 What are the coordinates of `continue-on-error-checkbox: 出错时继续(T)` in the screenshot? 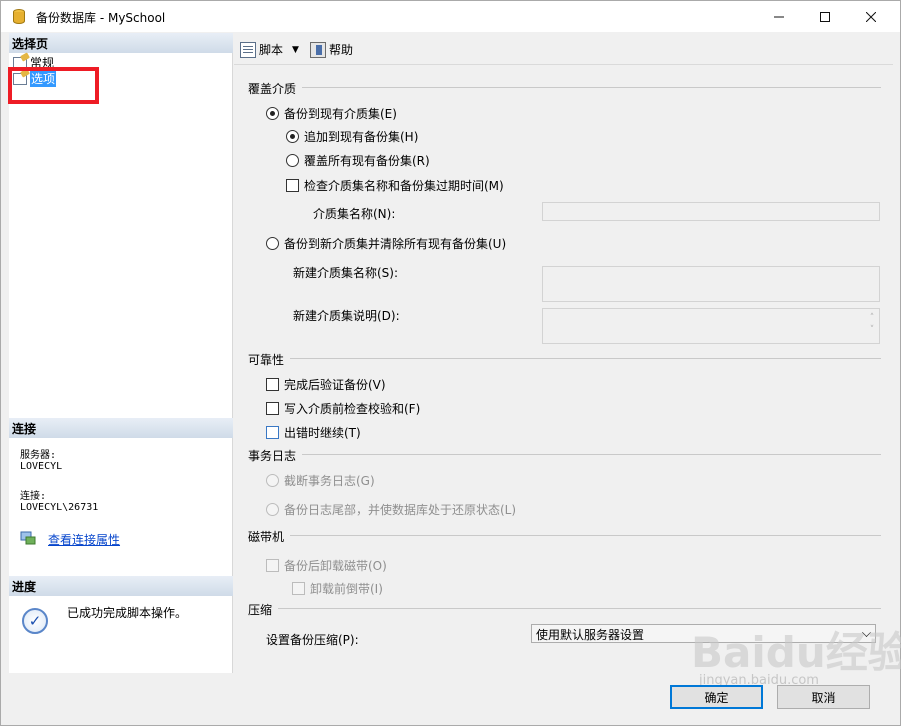 It's located at (313, 432).